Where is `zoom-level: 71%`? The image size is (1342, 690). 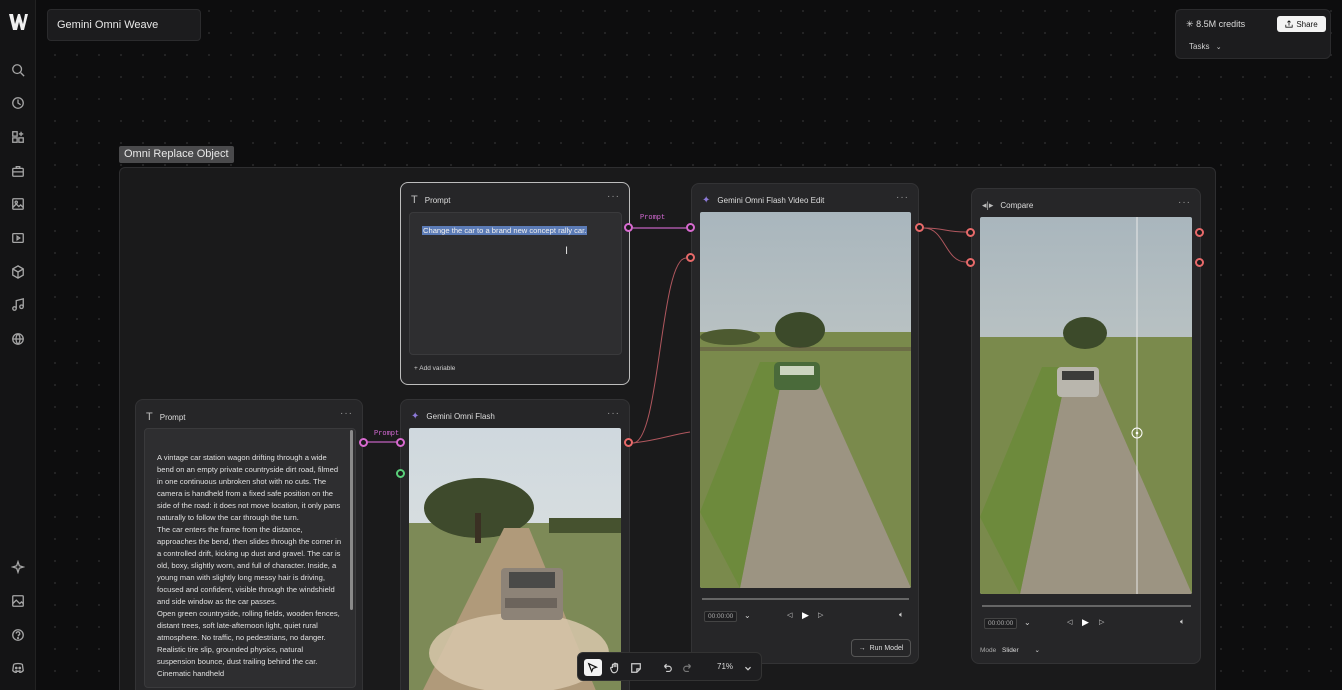 zoom-level: 71% is located at coordinates (725, 666).